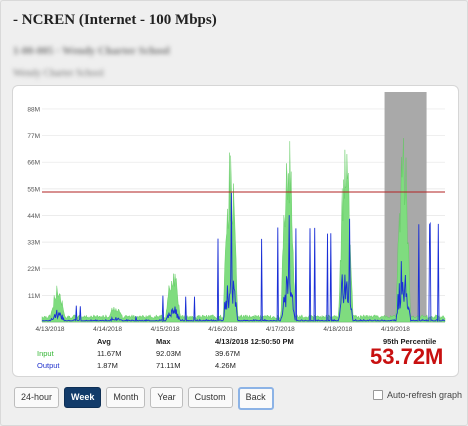 Image resolution: width=468 pixels, height=426 pixels. I want to click on month-button: Month, so click(126, 397).